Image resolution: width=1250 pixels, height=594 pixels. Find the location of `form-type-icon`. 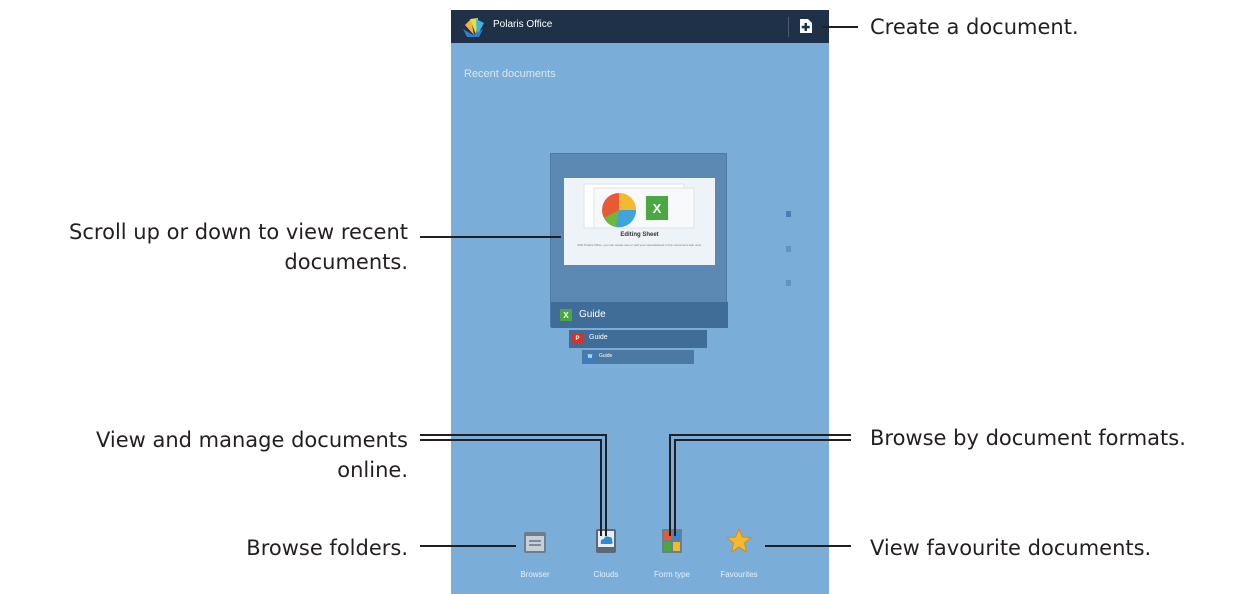

form-type-icon is located at coordinates (672, 541).